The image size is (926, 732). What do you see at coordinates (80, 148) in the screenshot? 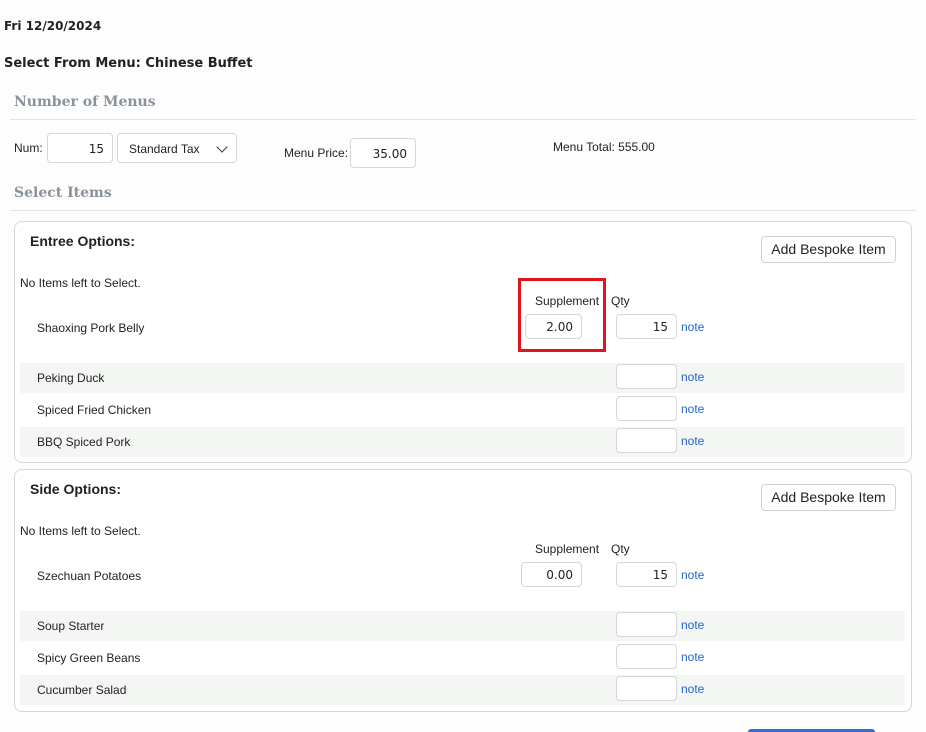
I see `num-menus-input: 15` at bounding box center [80, 148].